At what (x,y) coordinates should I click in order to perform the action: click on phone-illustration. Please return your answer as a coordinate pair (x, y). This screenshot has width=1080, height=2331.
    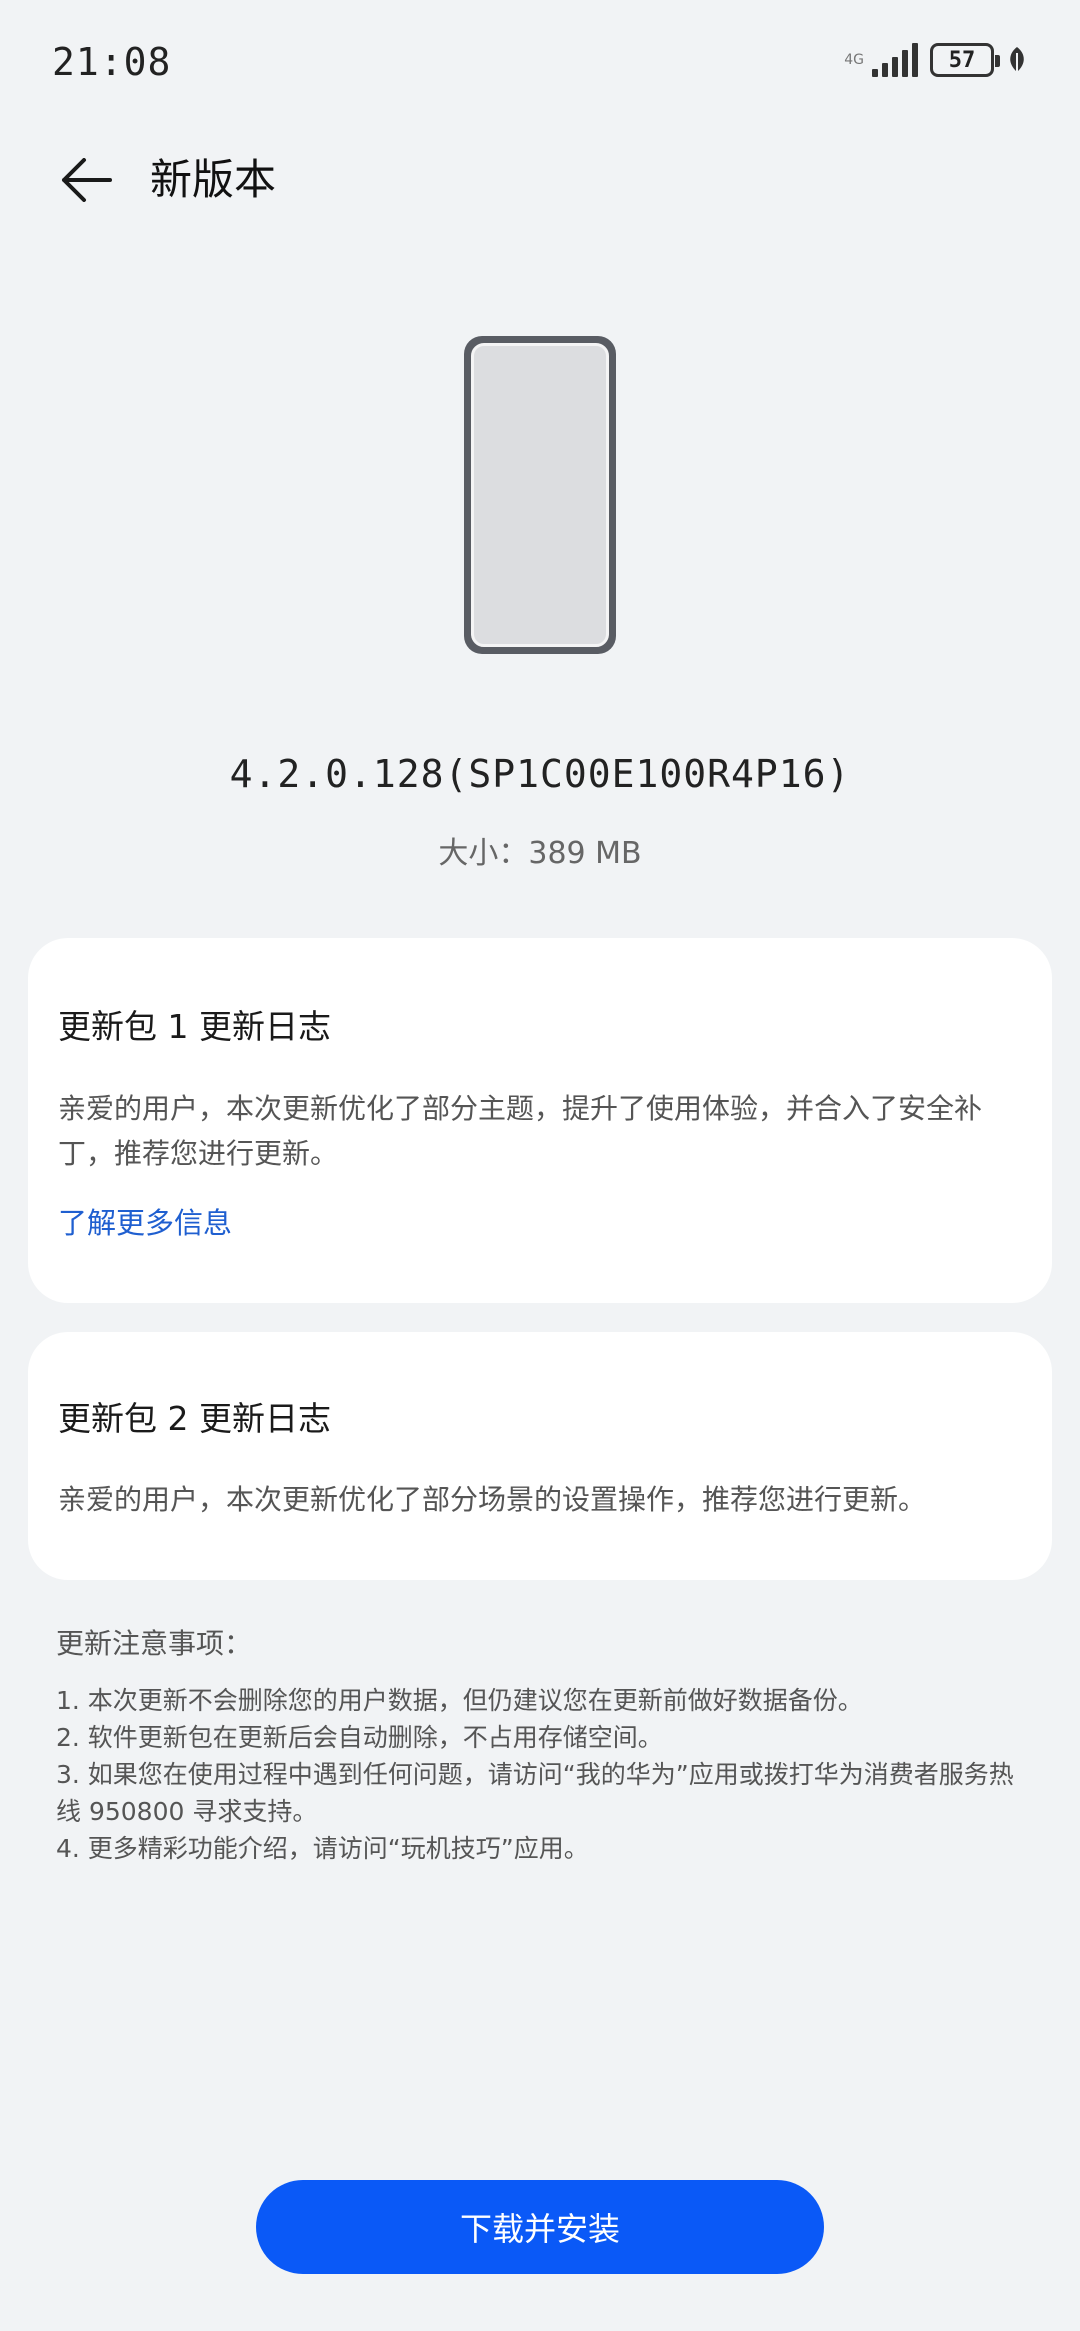
    Looking at the image, I should click on (540, 495).